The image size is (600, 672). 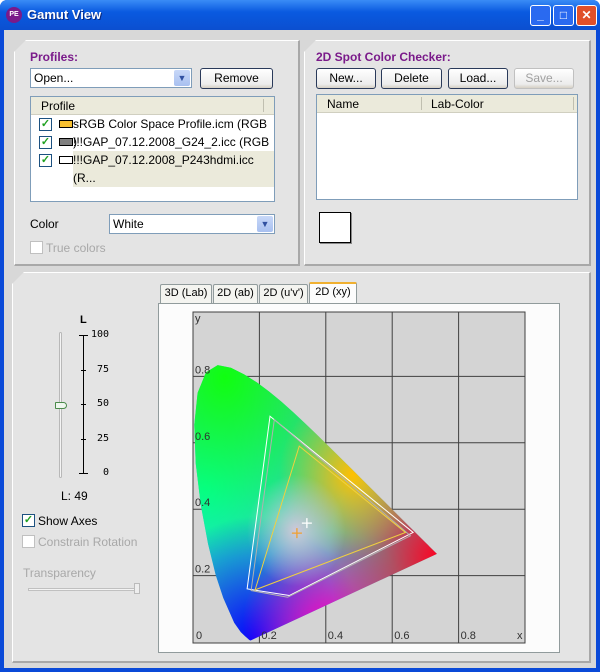 What do you see at coordinates (202, 570) in the screenshot?
I see `y-tick-label: 0.2` at bounding box center [202, 570].